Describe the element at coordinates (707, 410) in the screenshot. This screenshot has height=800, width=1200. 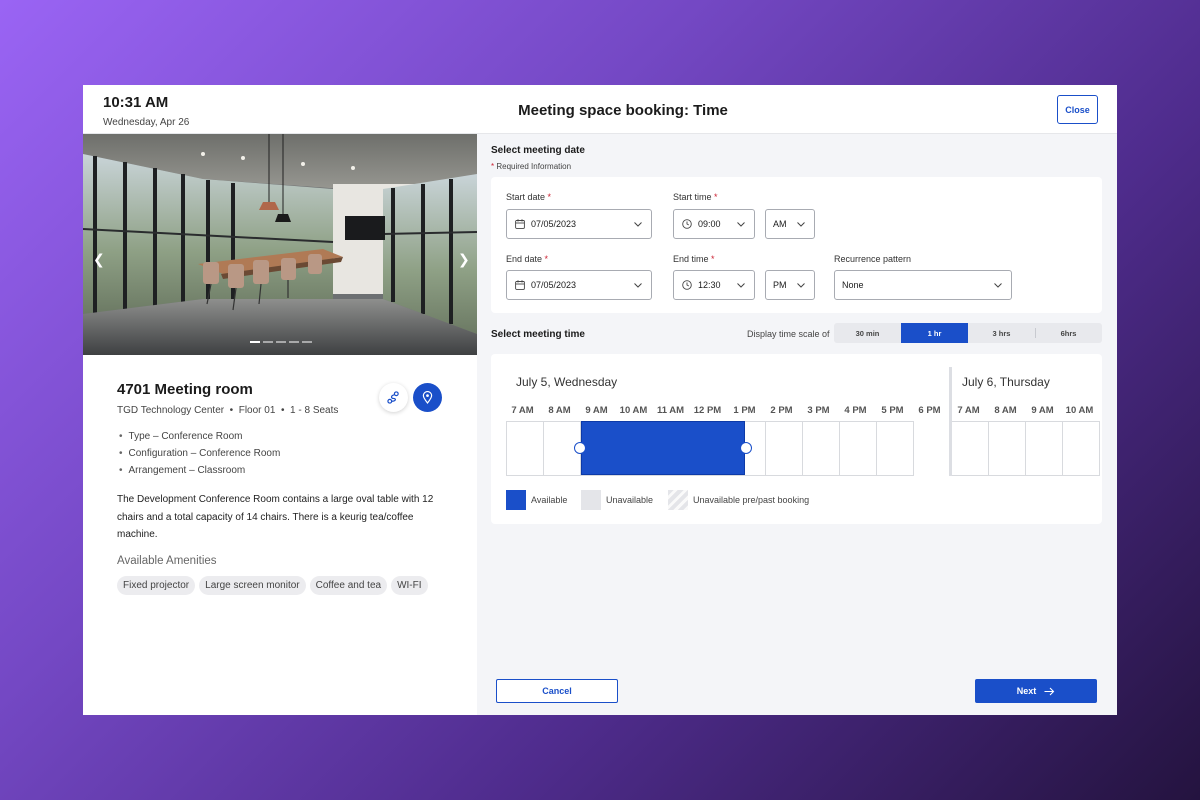
I see `hour-label: 12 PM` at that location.